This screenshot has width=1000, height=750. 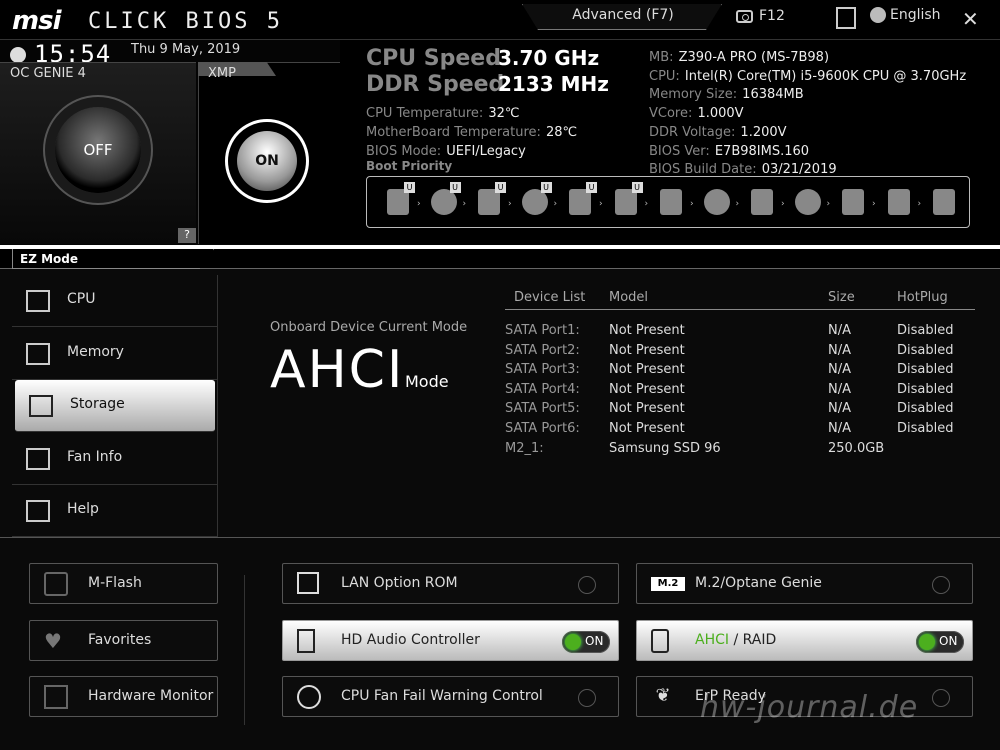 What do you see at coordinates (443, 113) in the screenshot?
I see `cpu-temp: CPU Temperature: 32℃` at bounding box center [443, 113].